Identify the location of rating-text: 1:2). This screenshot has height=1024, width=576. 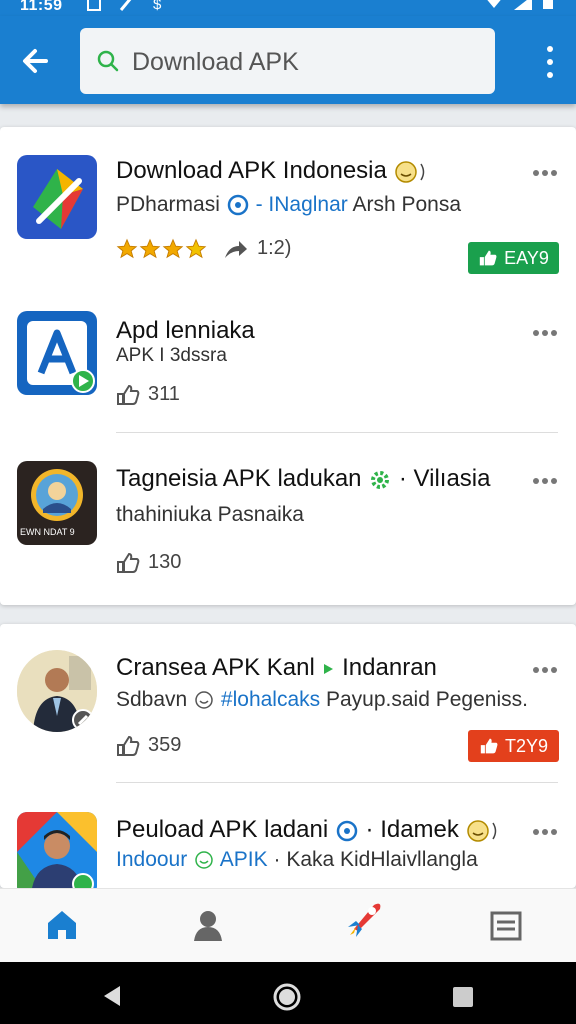
(274, 248).